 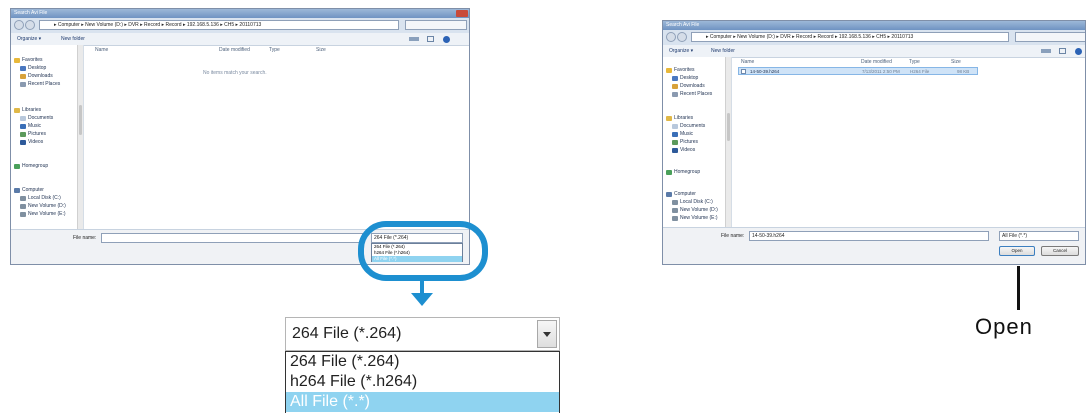 I want to click on left-search-input, so click(x=436, y=25).